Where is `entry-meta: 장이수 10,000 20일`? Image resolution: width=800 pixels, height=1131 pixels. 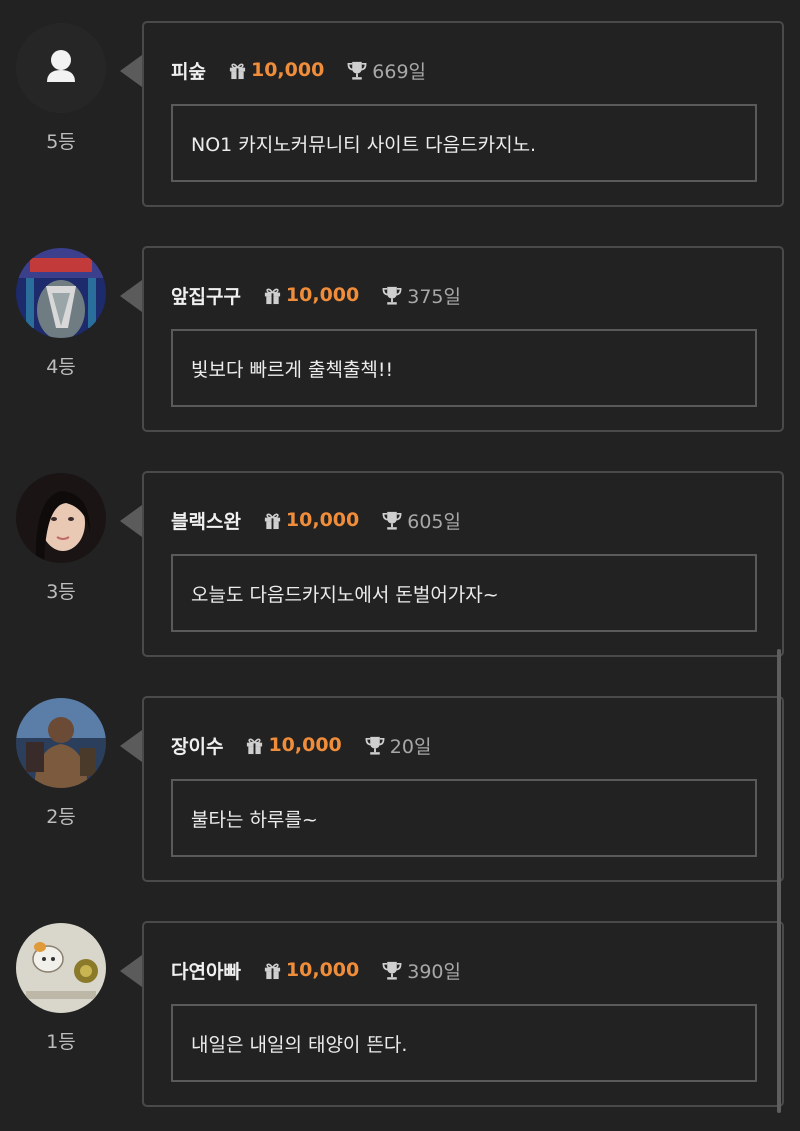
entry-meta: 장이수 10,000 20일 is located at coordinates (301, 745).